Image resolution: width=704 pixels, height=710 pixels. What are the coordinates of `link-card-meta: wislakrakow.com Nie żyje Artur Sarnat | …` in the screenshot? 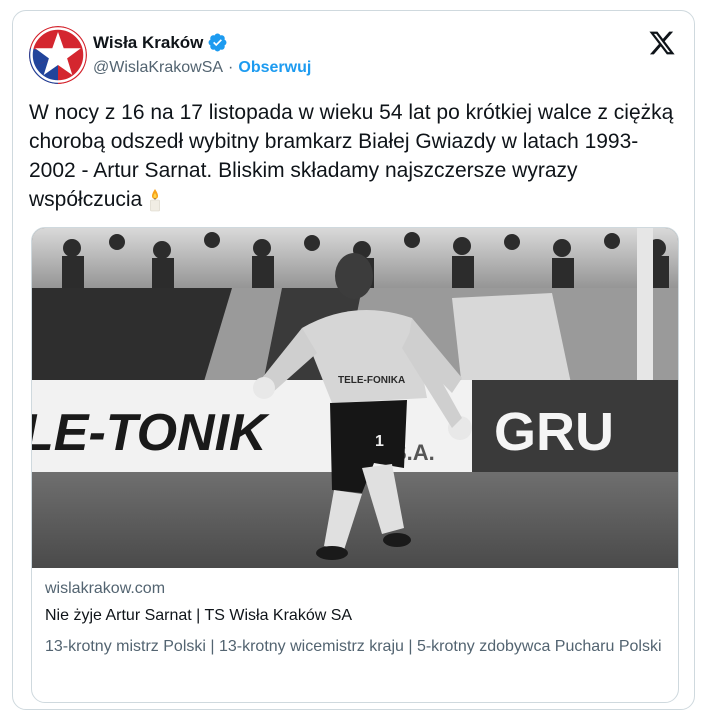 It's located at (355, 619).